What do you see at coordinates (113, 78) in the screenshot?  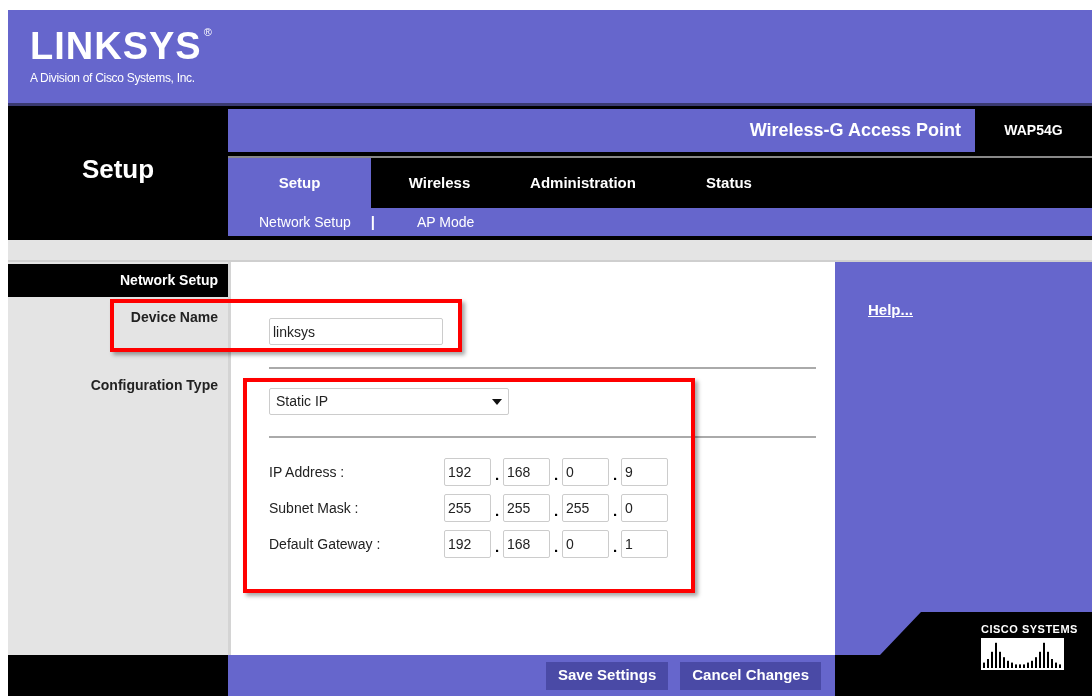 I see `brand-tagline: A Division of Cisco Systems, Inc.` at bounding box center [113, 78].